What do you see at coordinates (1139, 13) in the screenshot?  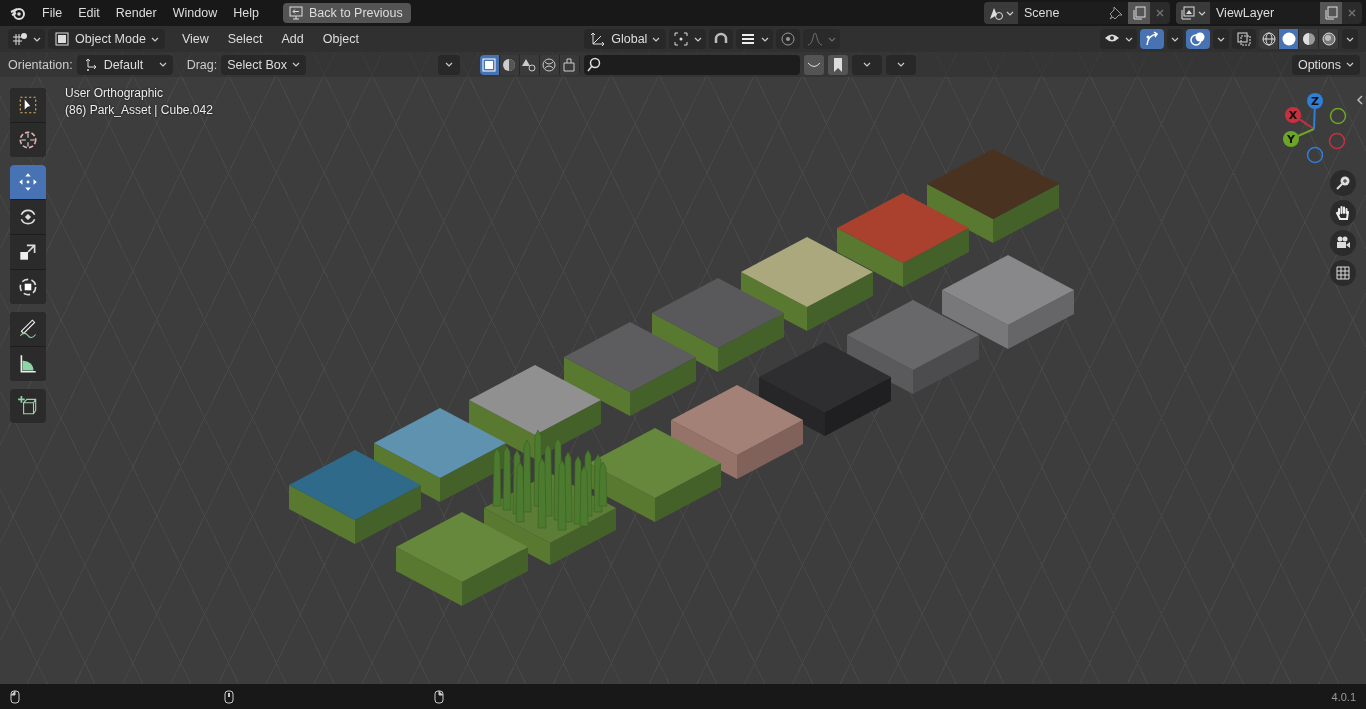 I see `duplicate-scene-button` at bounding box center [1139, 13].